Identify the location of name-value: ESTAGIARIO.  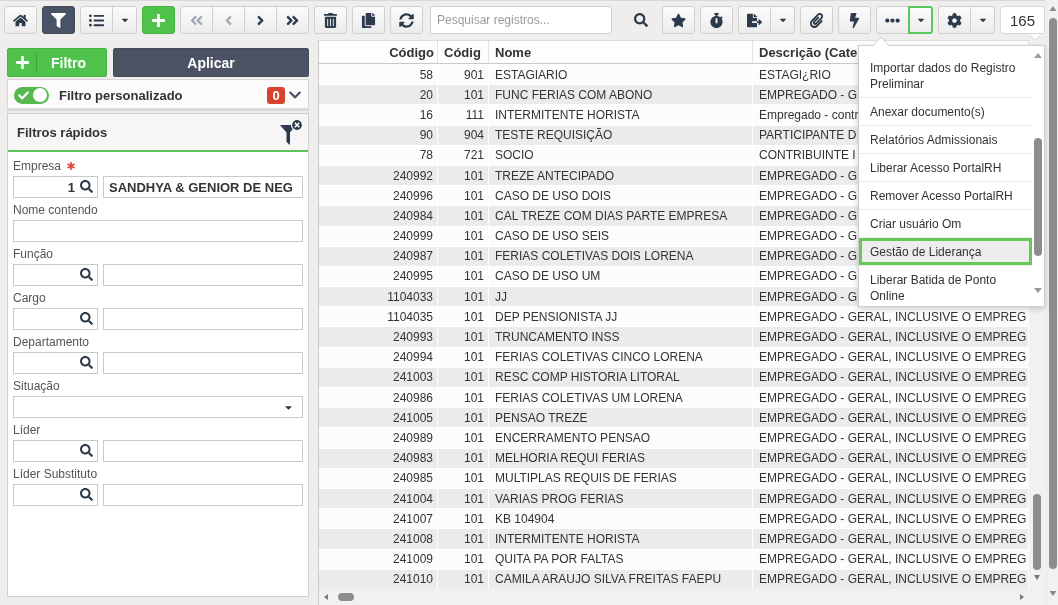
(531, 74).